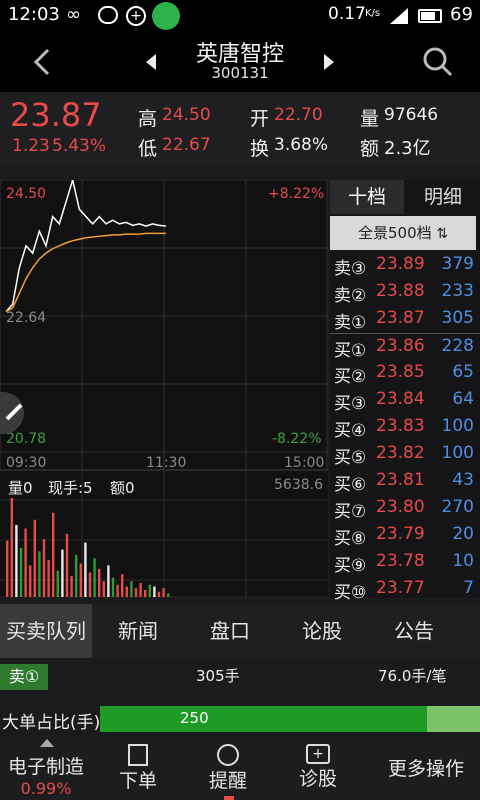 This screenshot has width=480, height=800. Describe the element at coordinates (240, 73) in the screenshot. I see `stock-code: 300131` at that location.